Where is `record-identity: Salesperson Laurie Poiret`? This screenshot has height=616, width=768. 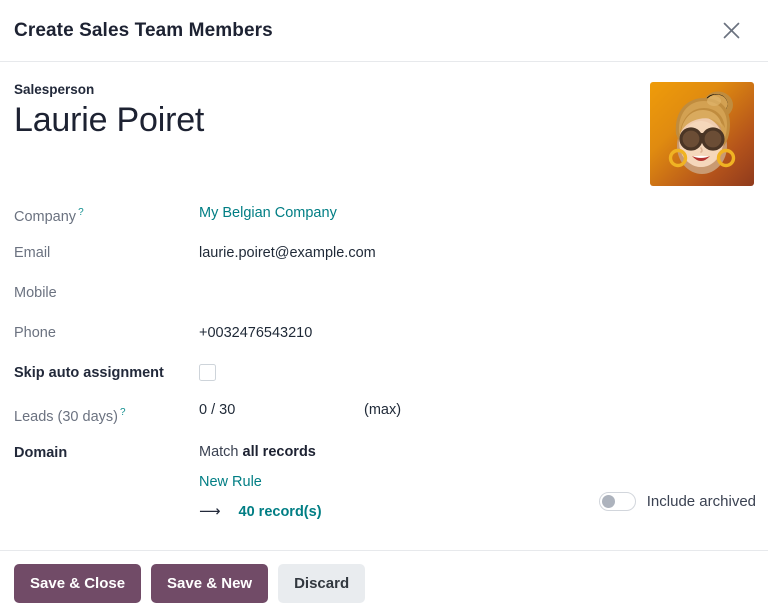 record-identity: Salesperson Laurie Poiret is located at coordinates (109, 110).